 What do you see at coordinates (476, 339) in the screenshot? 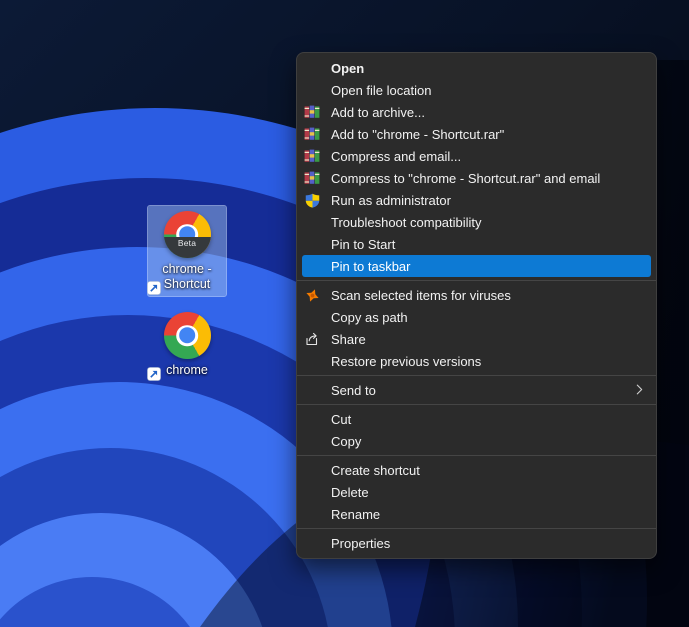
I see `menu-item-share: Share` at bounding box center [476, 339].